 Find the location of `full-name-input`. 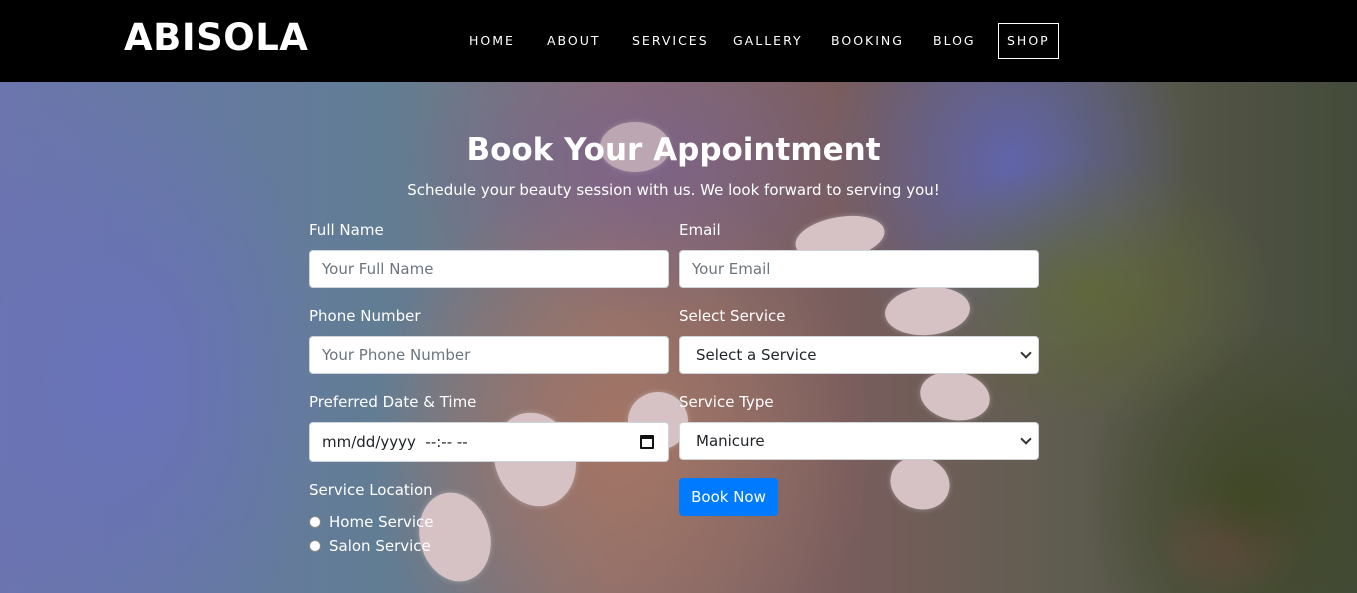

full-name-input is located at coordinates (489, 269).